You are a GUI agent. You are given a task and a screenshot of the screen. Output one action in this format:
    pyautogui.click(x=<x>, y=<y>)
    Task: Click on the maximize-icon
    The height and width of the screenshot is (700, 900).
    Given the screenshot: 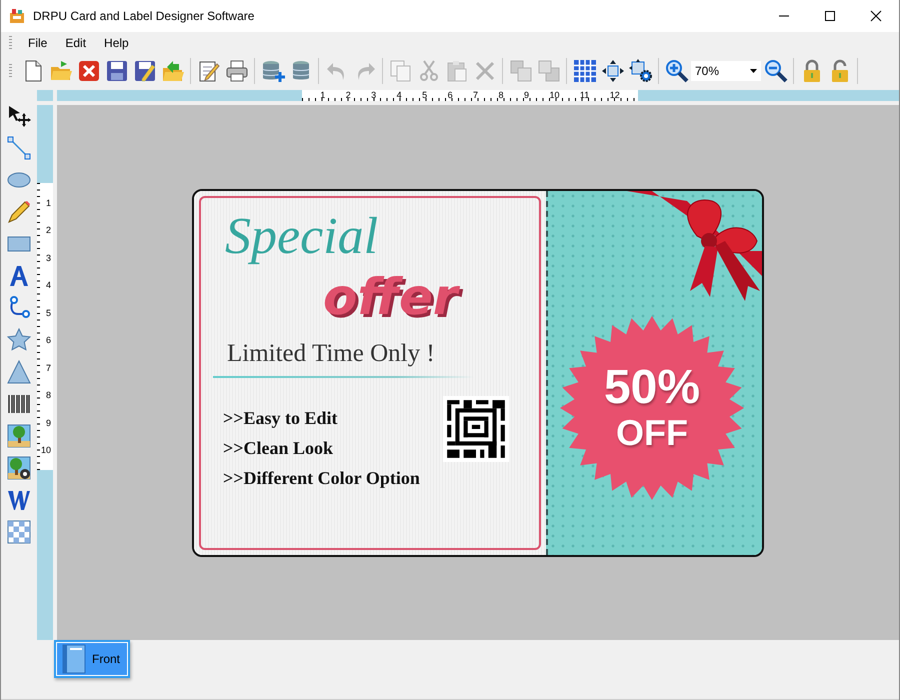 What is the action you would take?
    pyautogui.click(x=830, y=16)
    